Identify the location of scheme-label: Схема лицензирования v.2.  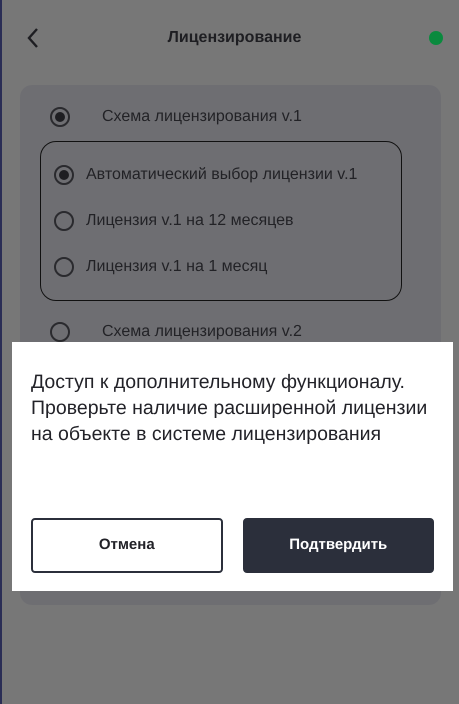
(202, 332).